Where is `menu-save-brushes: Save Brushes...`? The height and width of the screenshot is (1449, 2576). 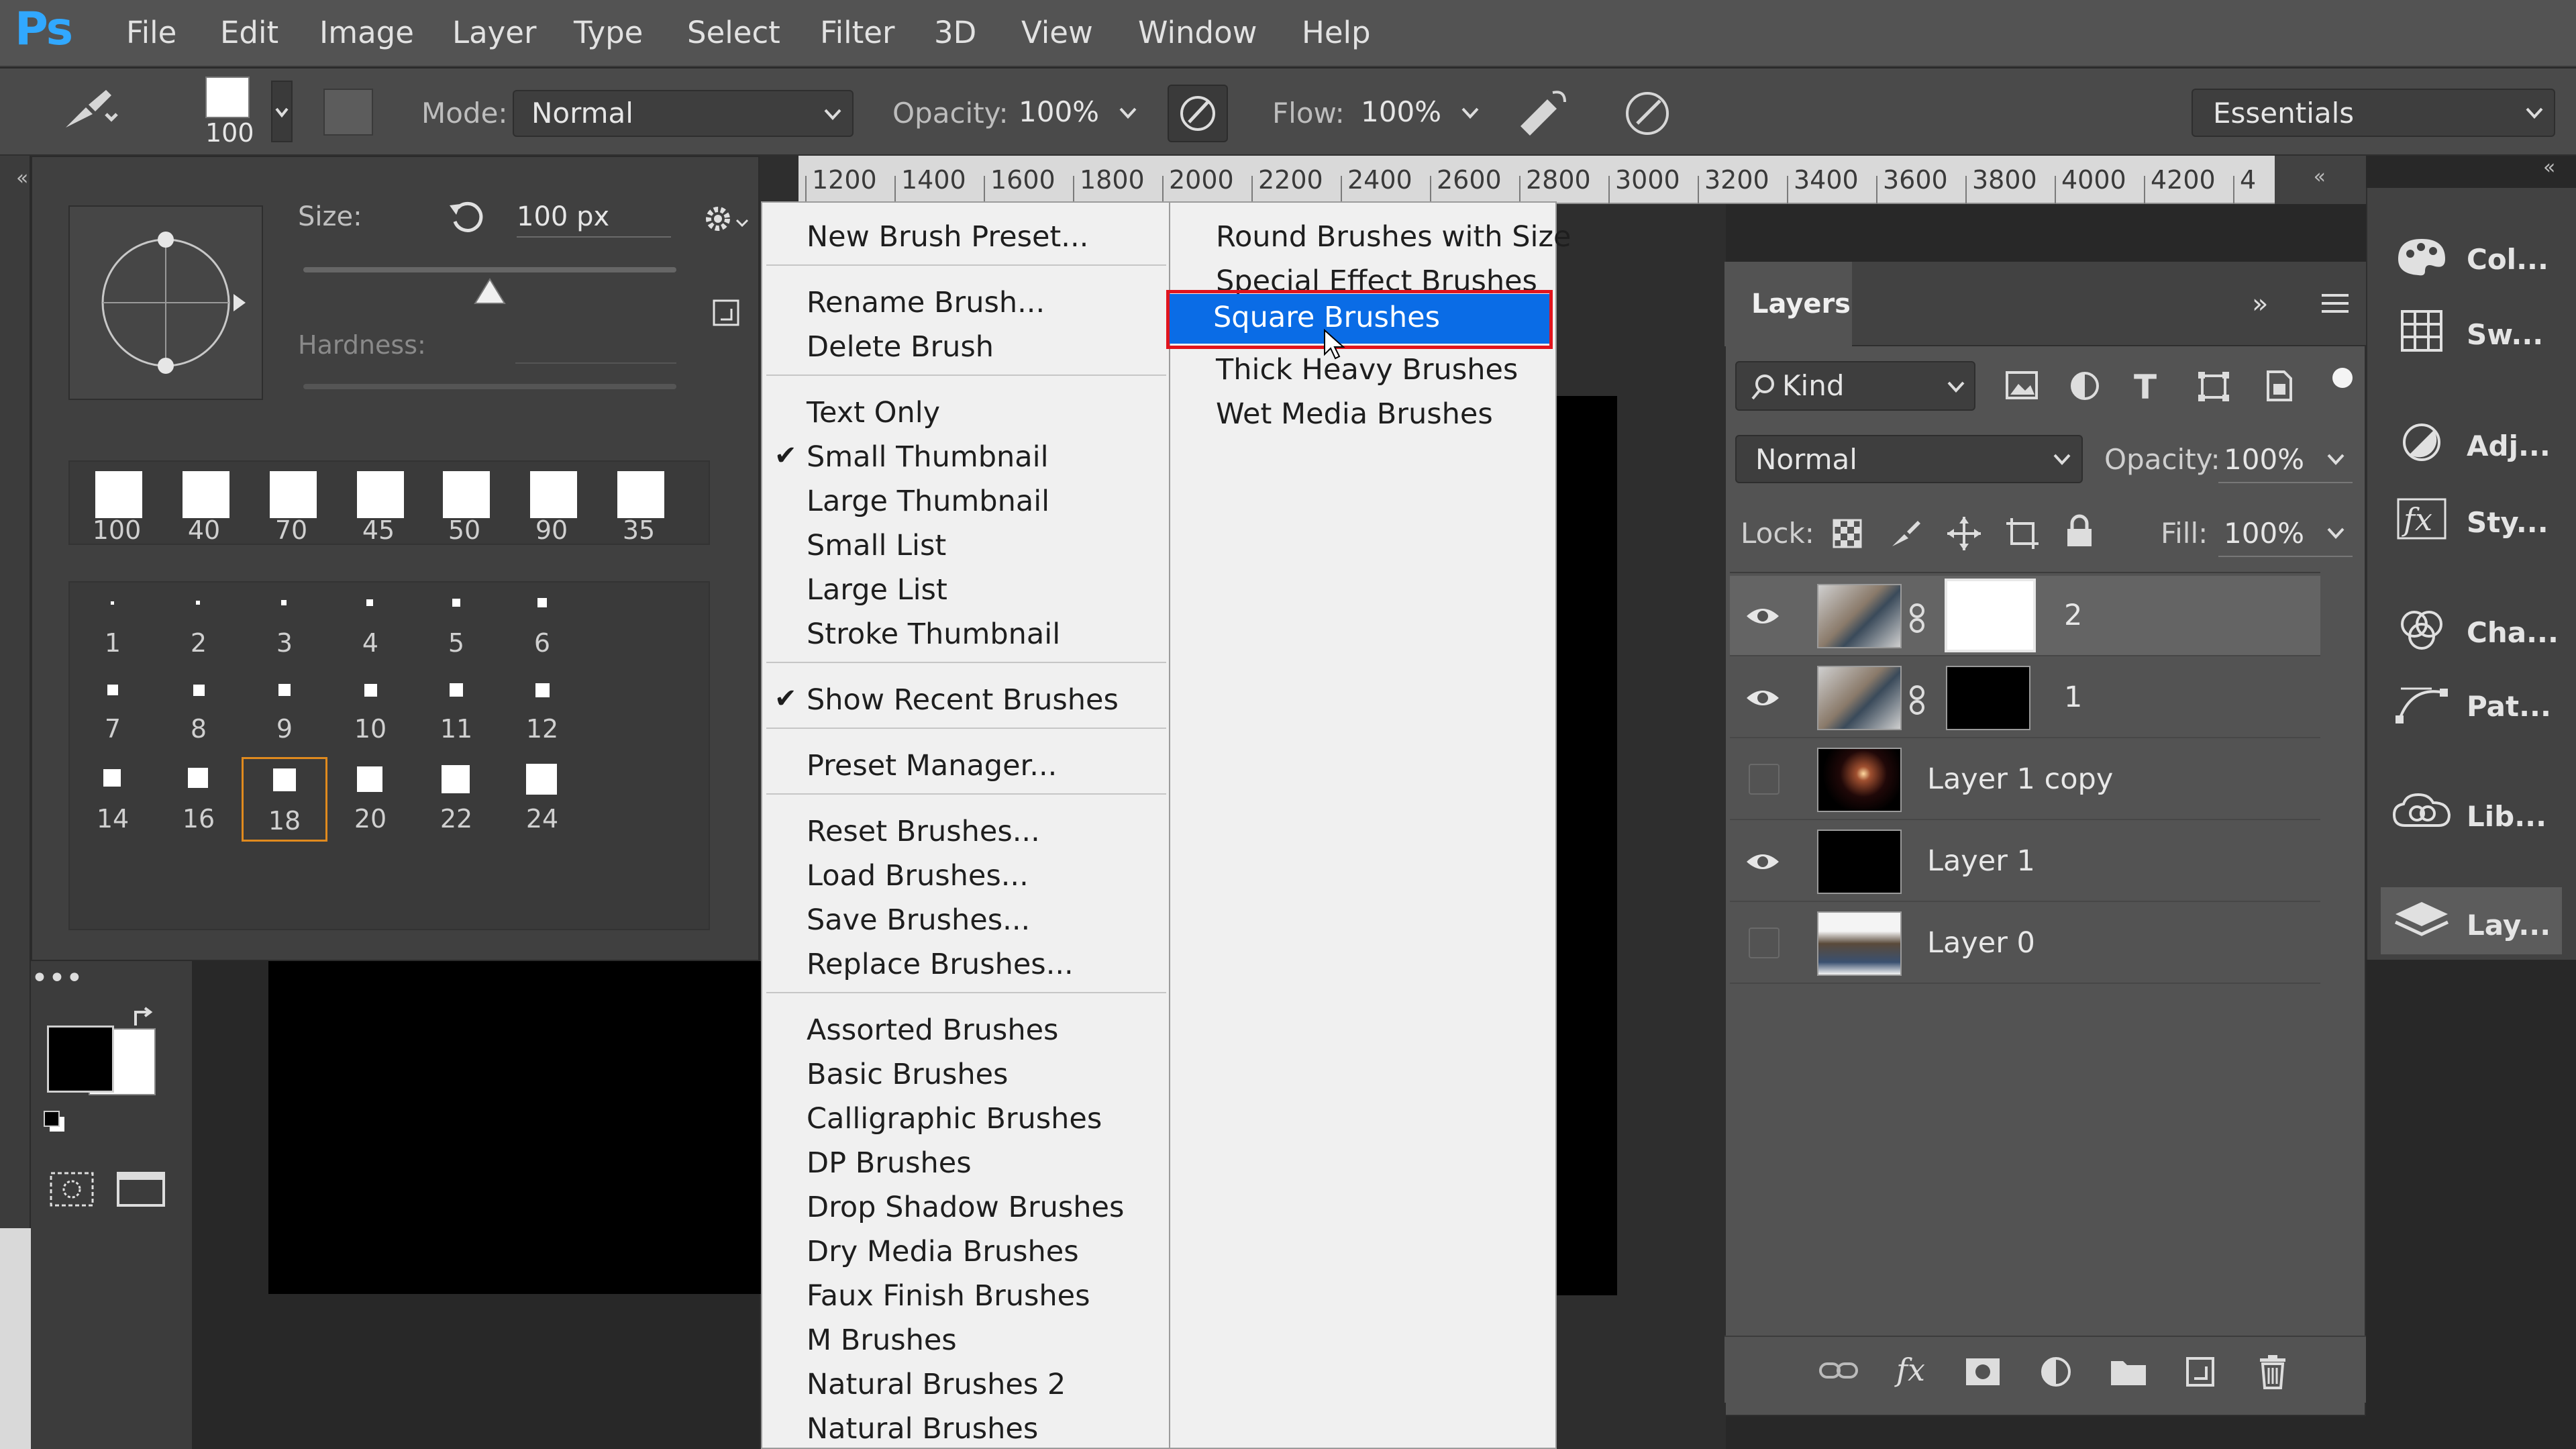 menu-save-brushes: Save Brushes... is located at coordinates (918, 920).